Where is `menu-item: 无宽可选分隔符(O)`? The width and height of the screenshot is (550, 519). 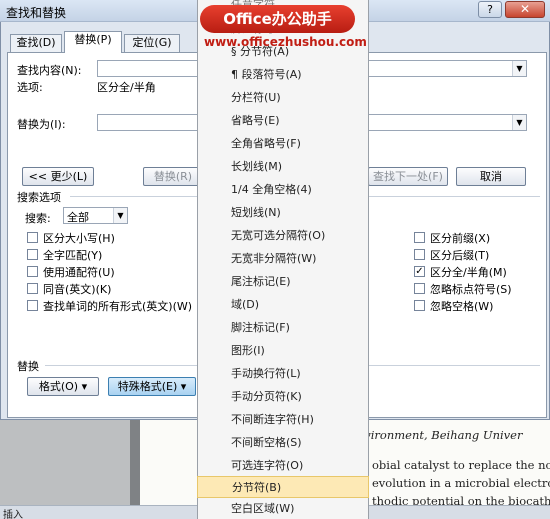 menu-item: 无宽可选分隔符(O) is located at coordinates (283, 236).